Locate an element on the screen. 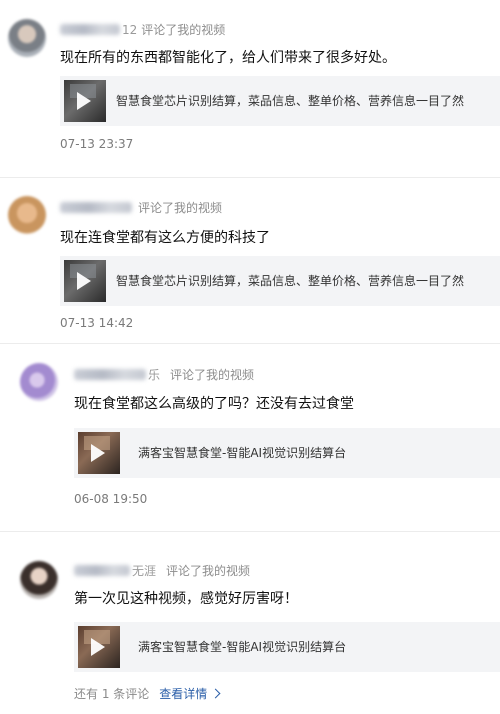  comment-text: 现在连食堂都有这么方便的科技了 is located at coordinates (165, 238).